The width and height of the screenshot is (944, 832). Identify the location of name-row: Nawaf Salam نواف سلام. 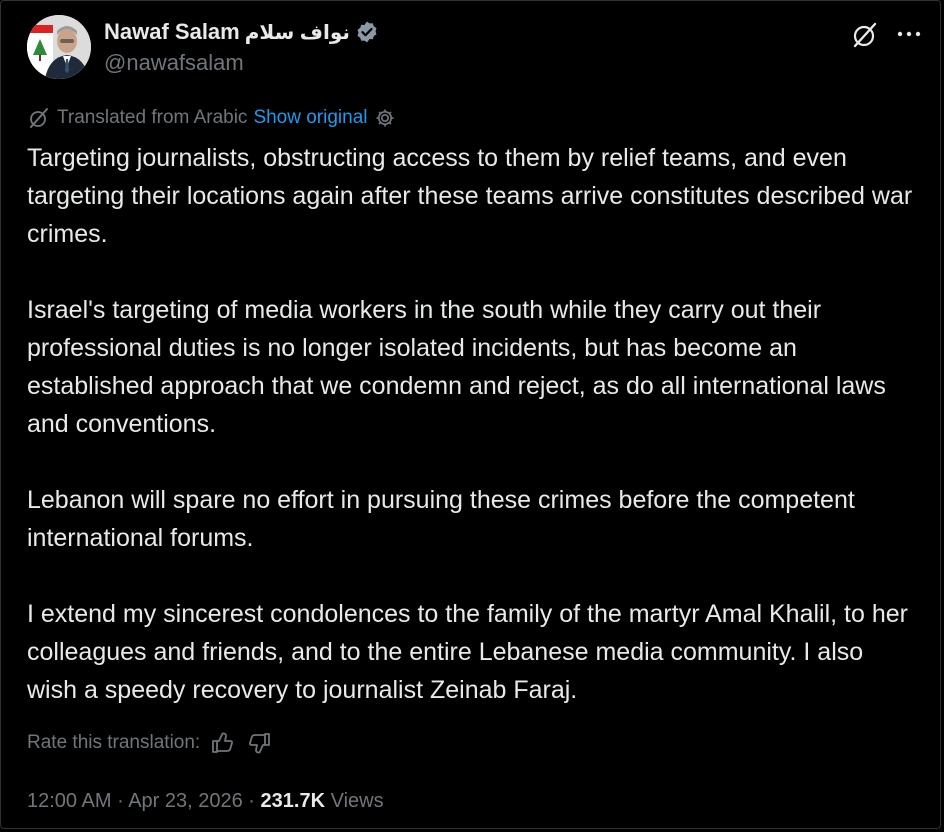
(241, 32).